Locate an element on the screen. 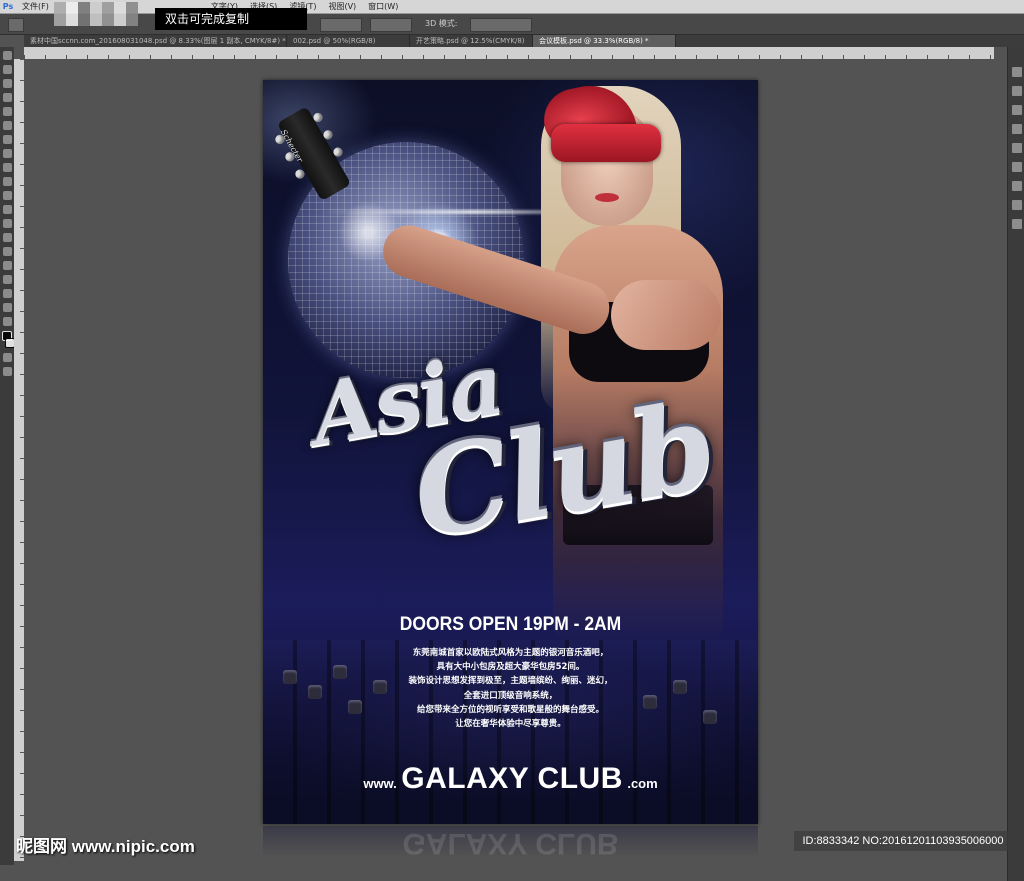 The width and height of the screenshot is (1024, 881). menu-bar: Ps 文件(F) 文字(Y) 选择(S) 滤镜(T) 视图(V) 窗口(W) is located at coordinates (512, 7).